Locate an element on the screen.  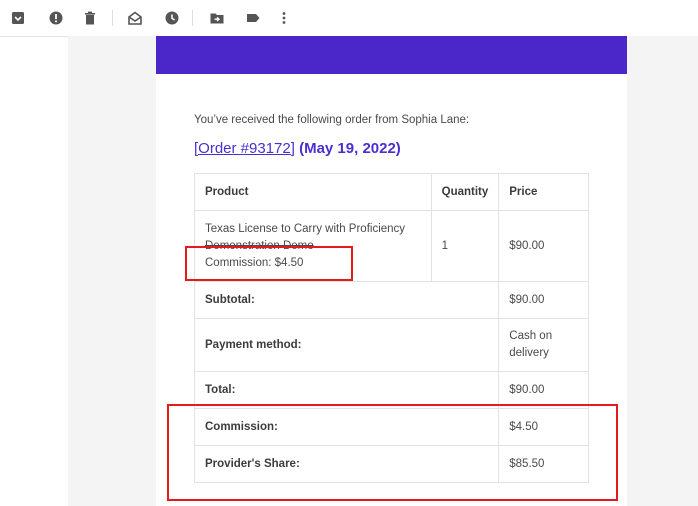
subtotal-value: $90.00 is located at coordinates (543, 300).